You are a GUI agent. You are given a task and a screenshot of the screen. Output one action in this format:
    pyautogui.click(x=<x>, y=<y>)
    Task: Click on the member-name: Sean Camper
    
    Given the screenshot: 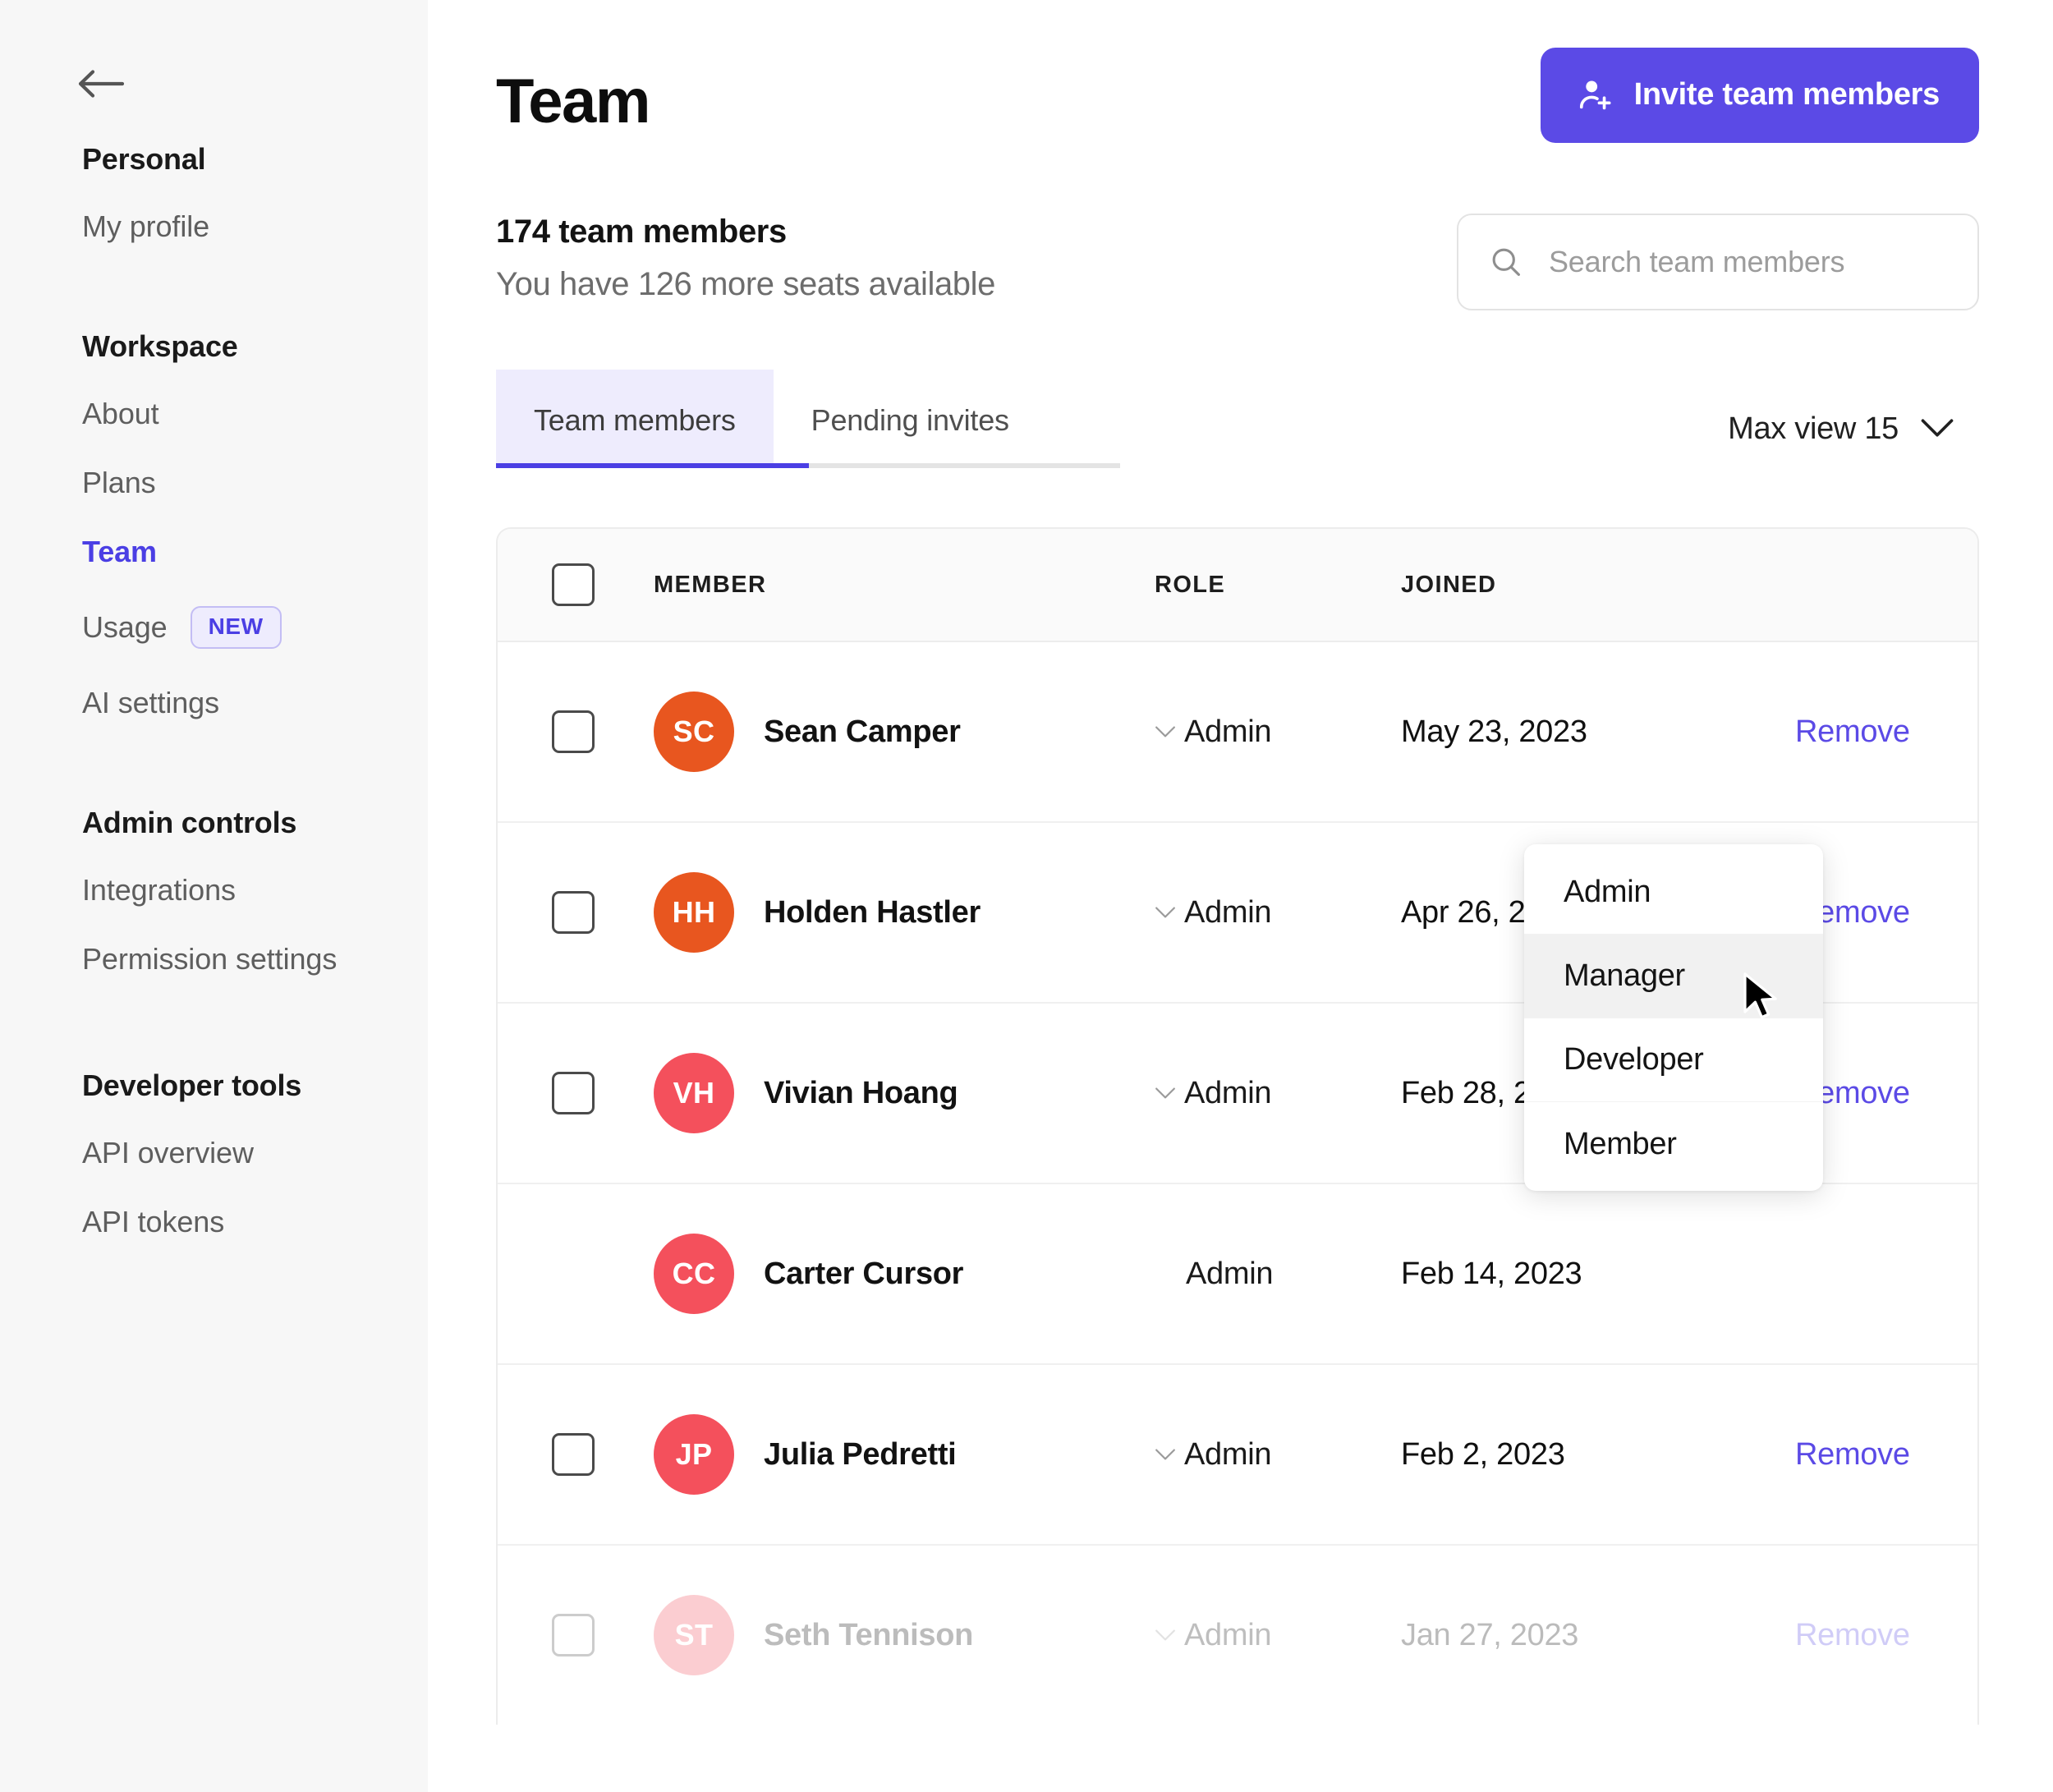 What is the action you would take?
    pyautogui.click(x=863, y=731)
    